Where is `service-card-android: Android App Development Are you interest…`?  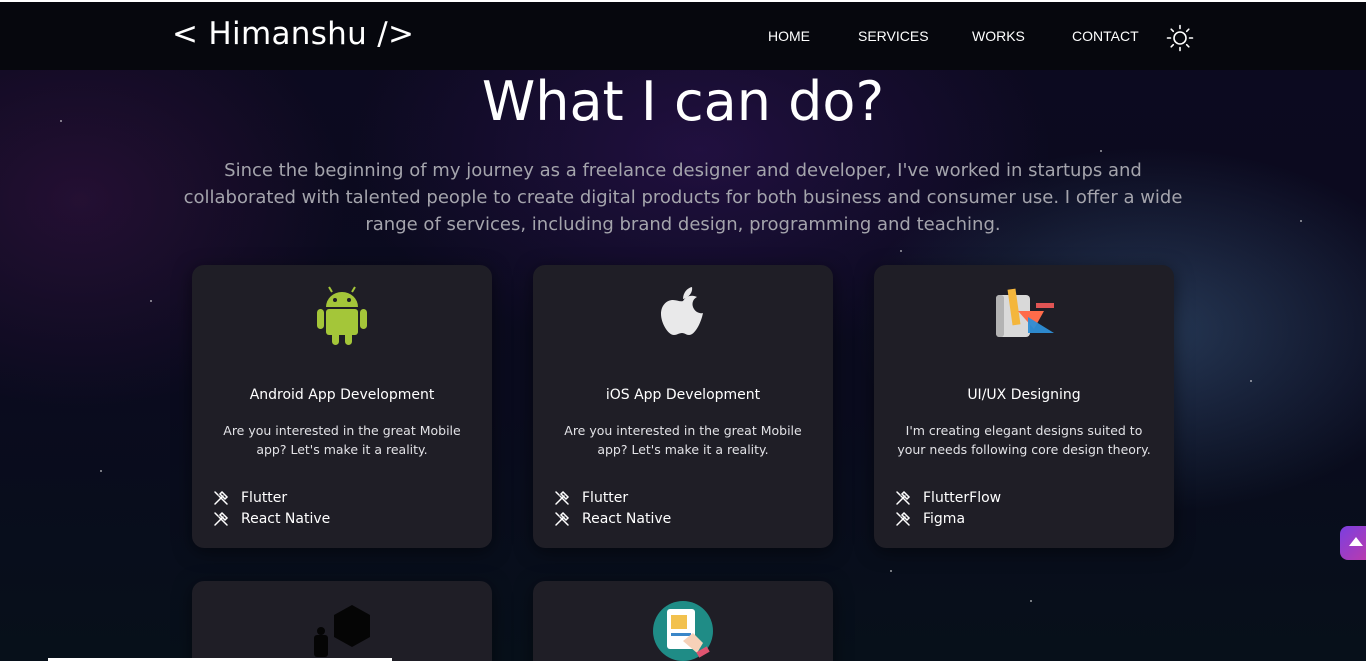
service-card-android: Android App Development Are you interest… is located at coordinates (342, 406).